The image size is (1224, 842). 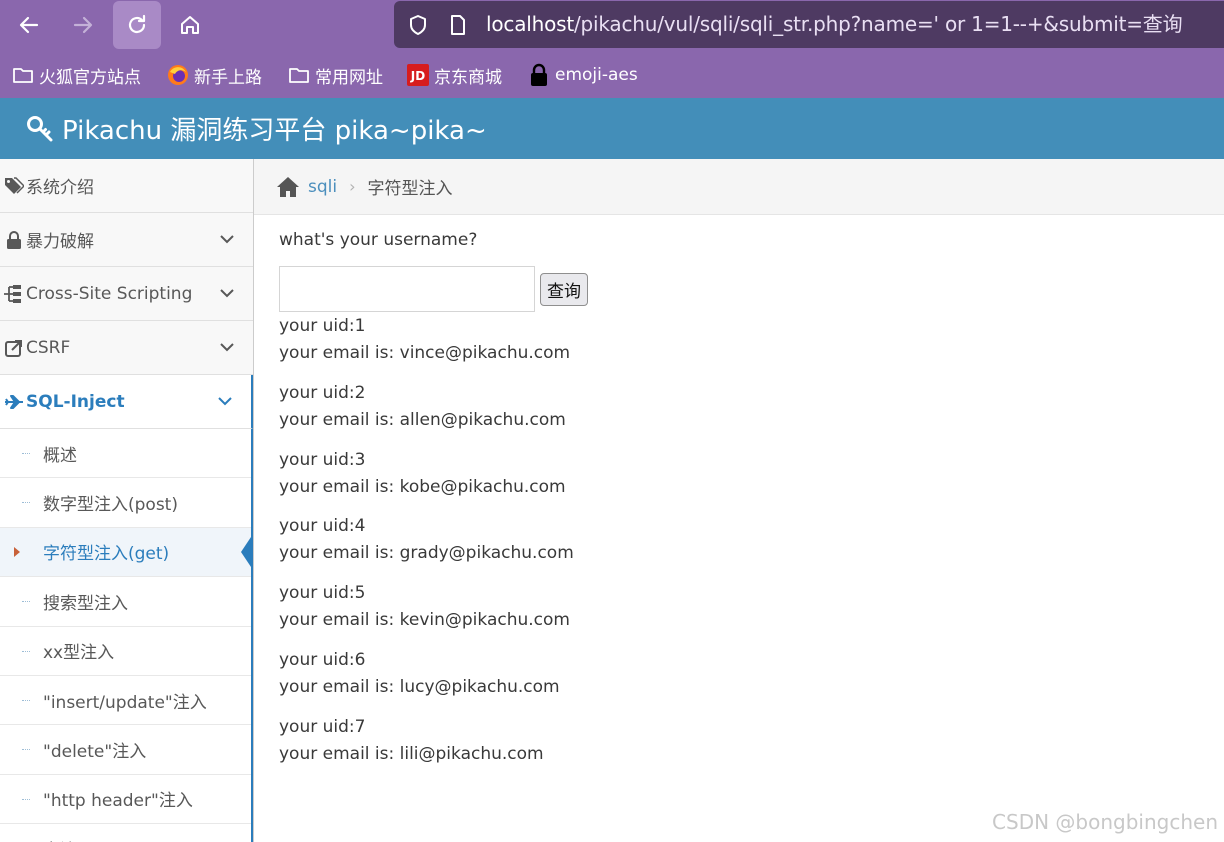 What do you see at coordinates (126, 402) in the screenshot?
I see `sidebar-item-sql-inject: SQL-Inject` at bounding box center [126, 402].